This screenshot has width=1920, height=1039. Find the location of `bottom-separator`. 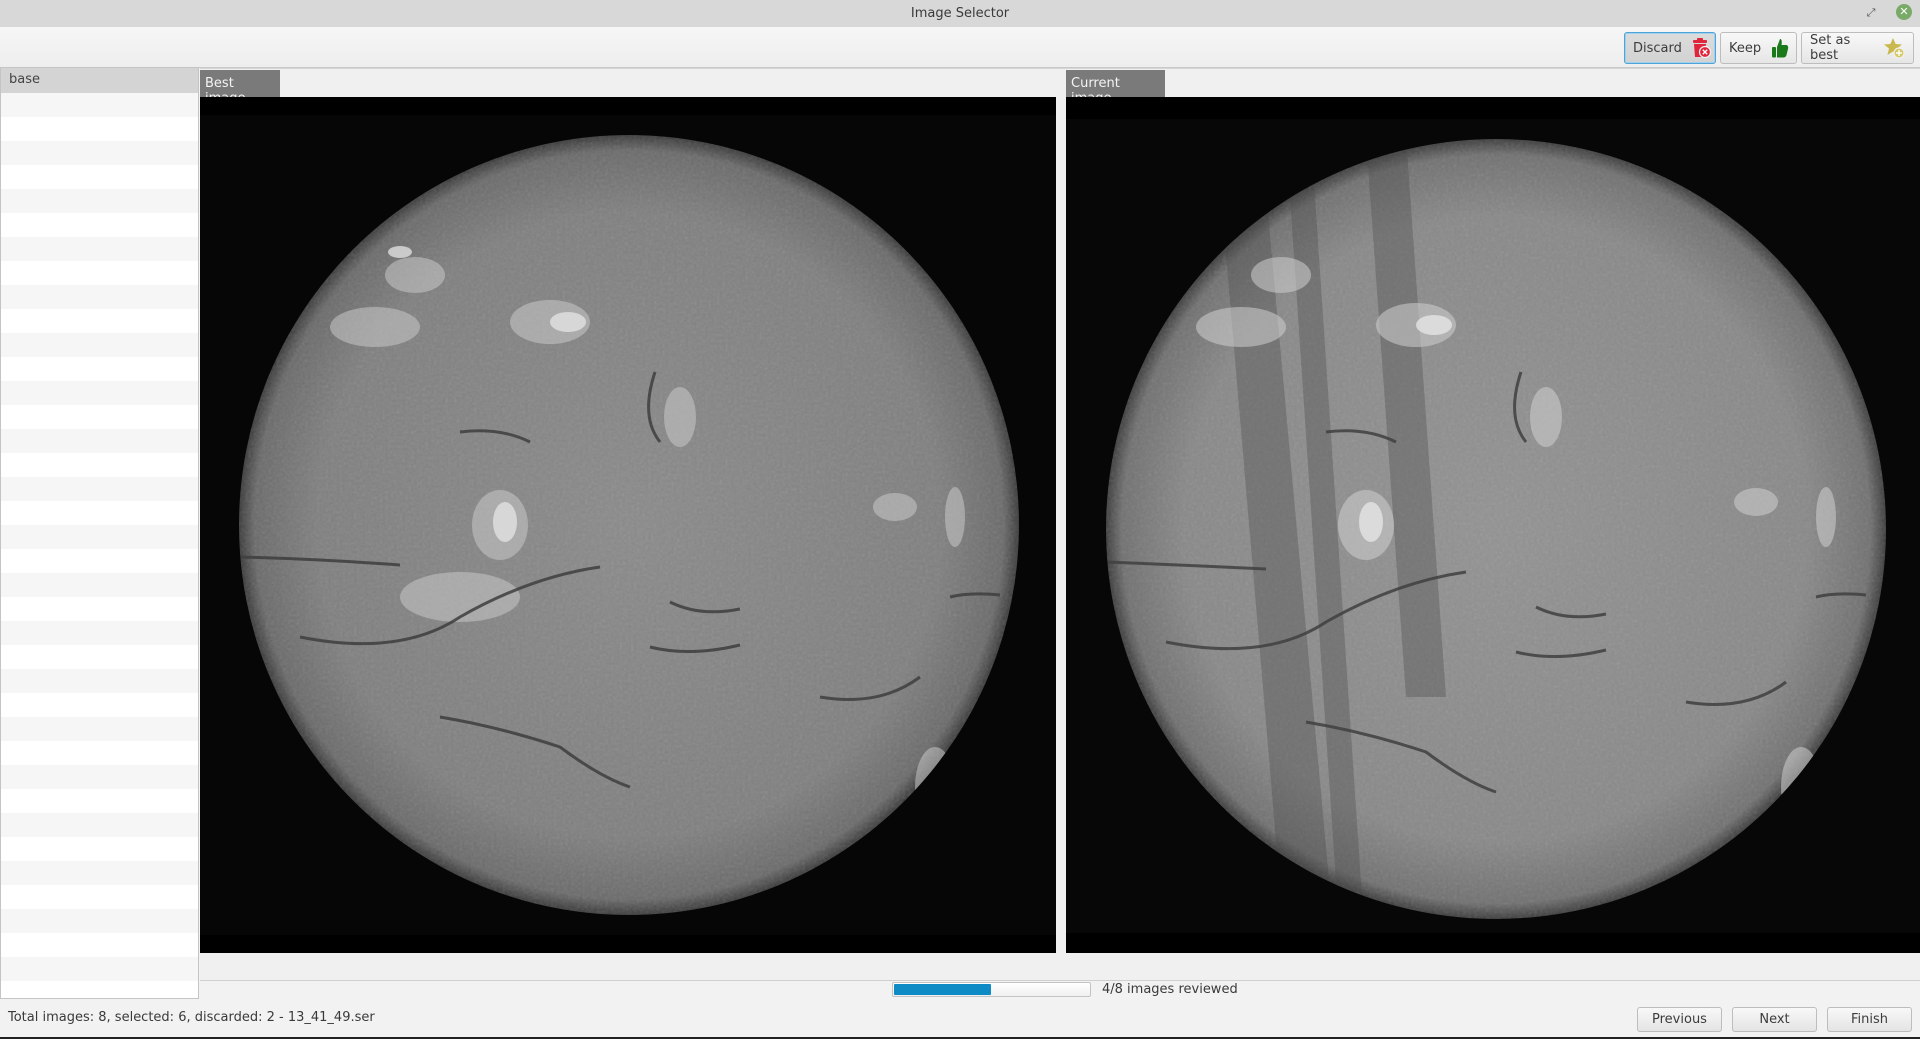

bottom-separator is located at coordinates (1060, 980).